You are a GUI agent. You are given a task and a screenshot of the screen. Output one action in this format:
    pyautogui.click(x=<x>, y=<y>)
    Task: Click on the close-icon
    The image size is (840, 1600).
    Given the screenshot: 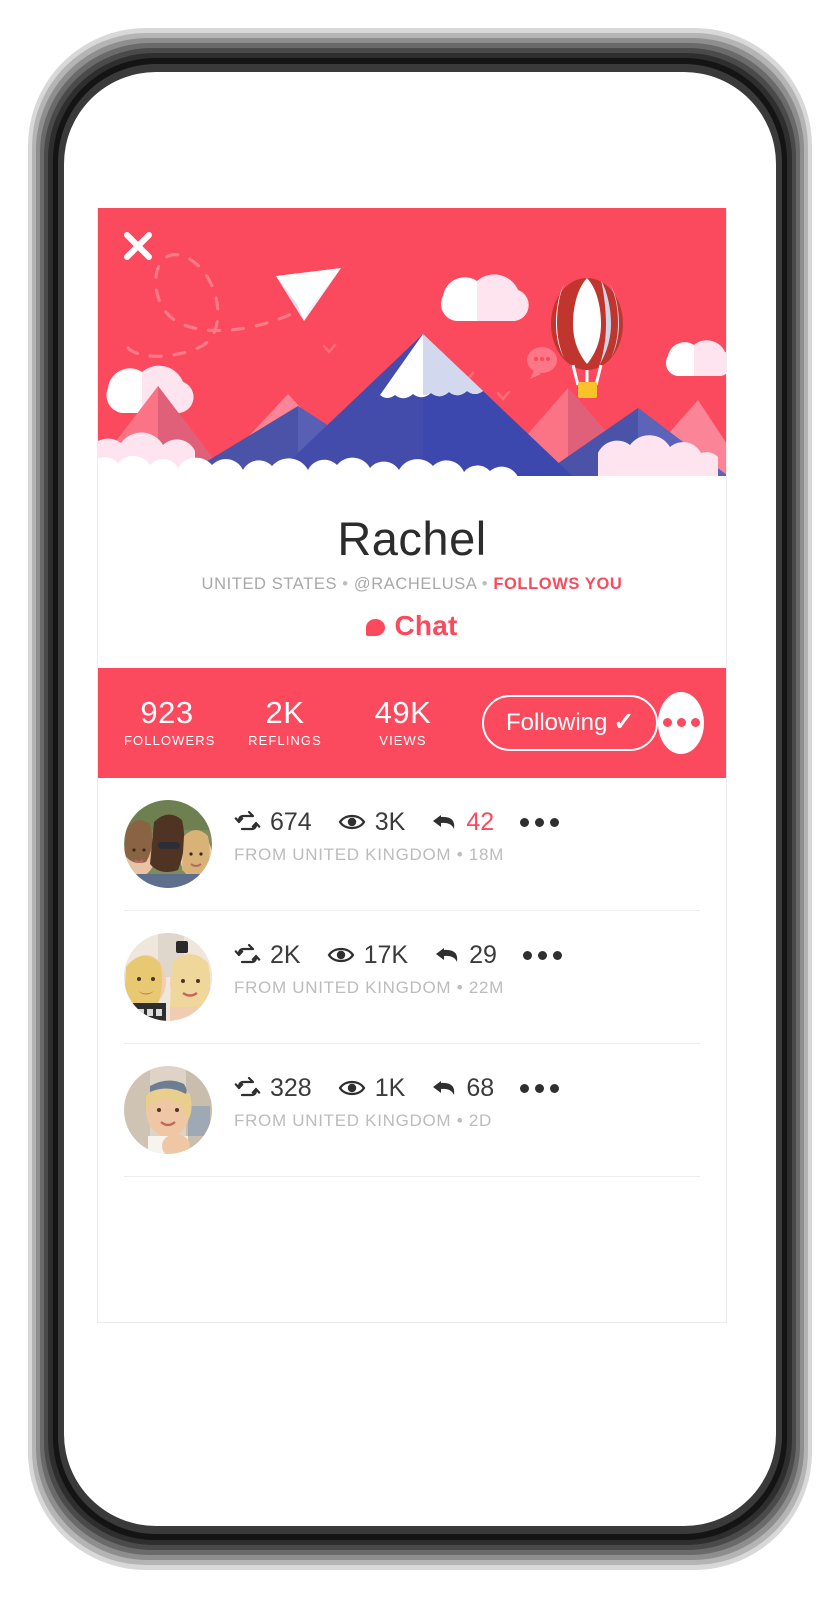 What is the action you would take?
    pyautogui.click(x=138, y=246)
    